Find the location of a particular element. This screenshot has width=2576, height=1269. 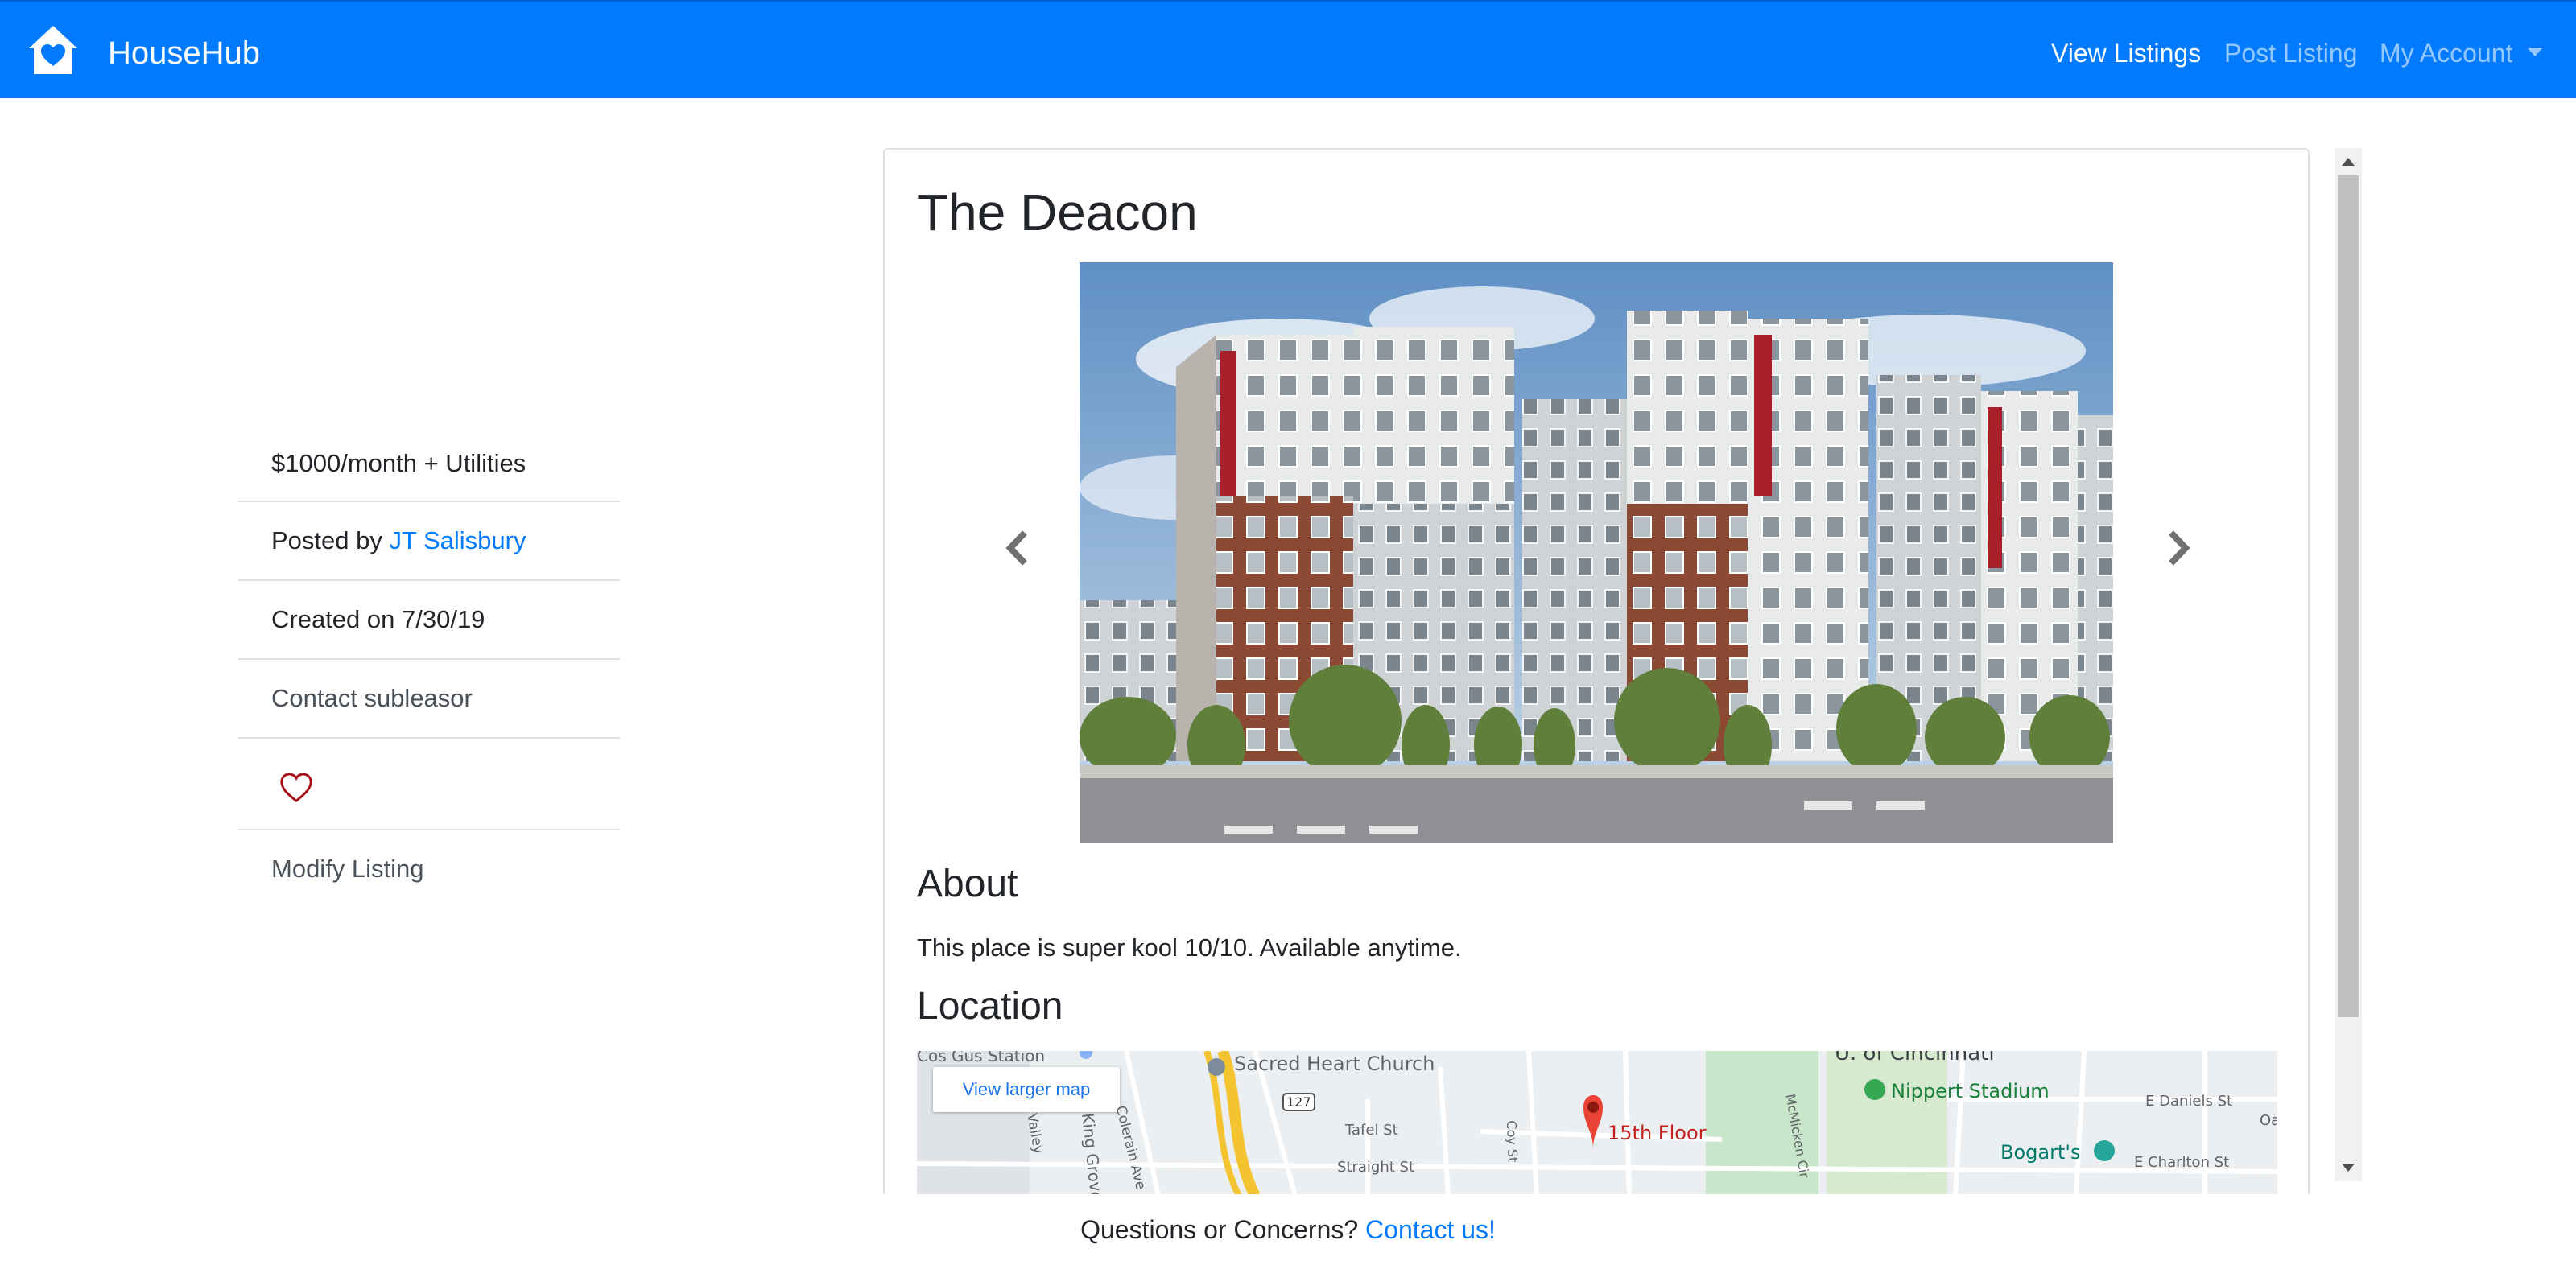

scroll-down-arrow-icon is located at coordinates (2348, 1168).